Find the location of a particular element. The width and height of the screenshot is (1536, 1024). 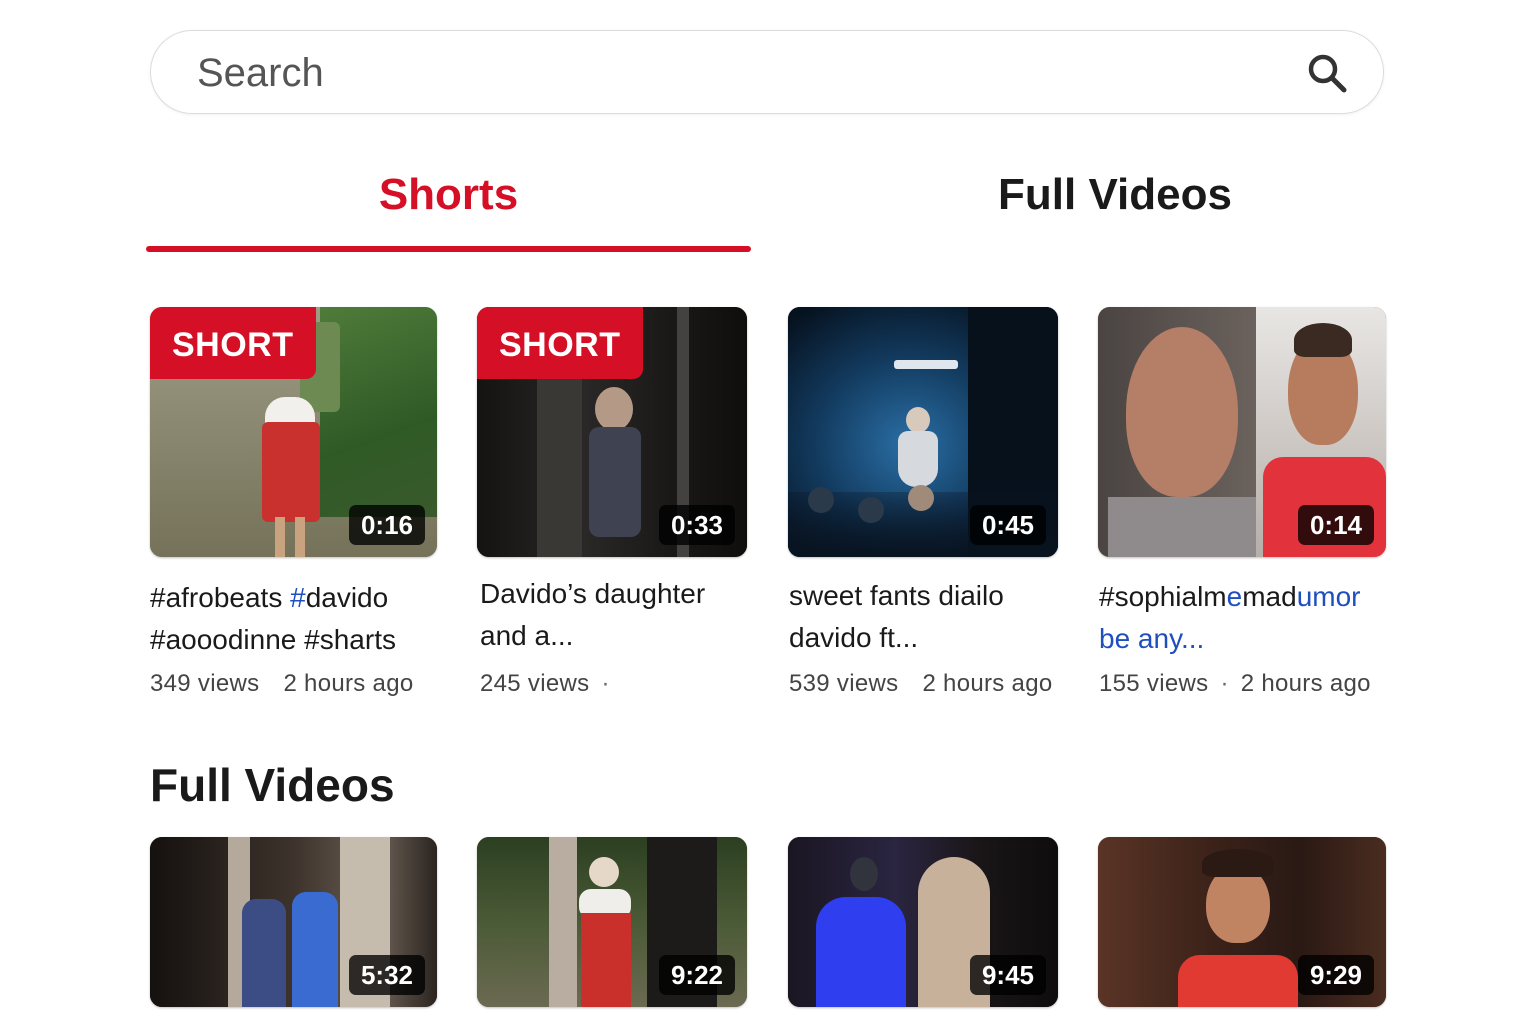

duration-label: 9:22 is located at coordinates (696, 975).